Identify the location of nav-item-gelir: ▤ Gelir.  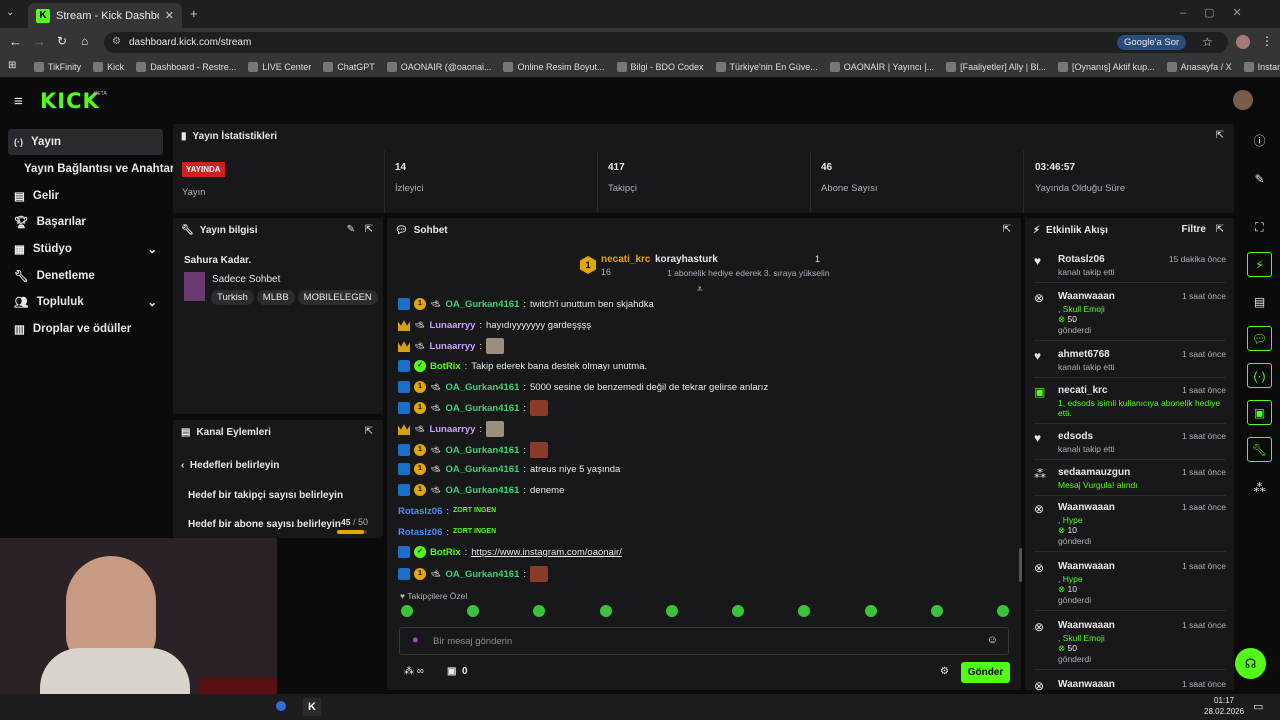
(85, 196).